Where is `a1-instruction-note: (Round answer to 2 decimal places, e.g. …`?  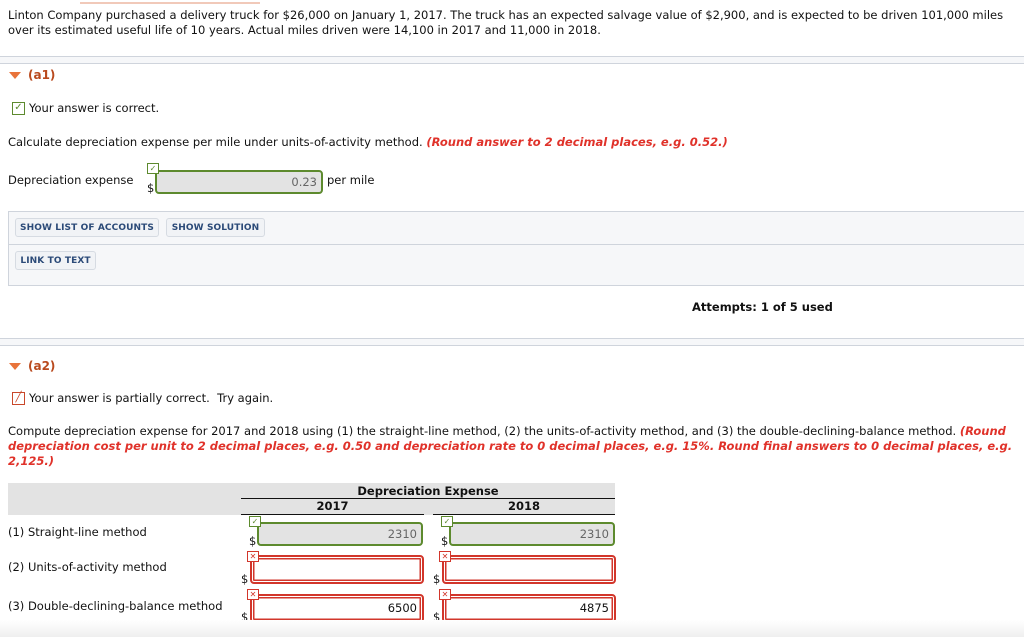
a1-instruction-note: (Round answer to 2 decimal places, e.g. … is located at coordinates (577, 142).